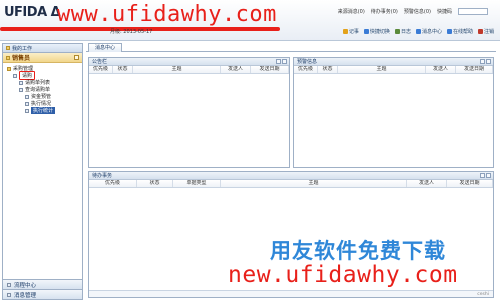  I want to click on tree-item: 请购单列表, so click(44, 82).